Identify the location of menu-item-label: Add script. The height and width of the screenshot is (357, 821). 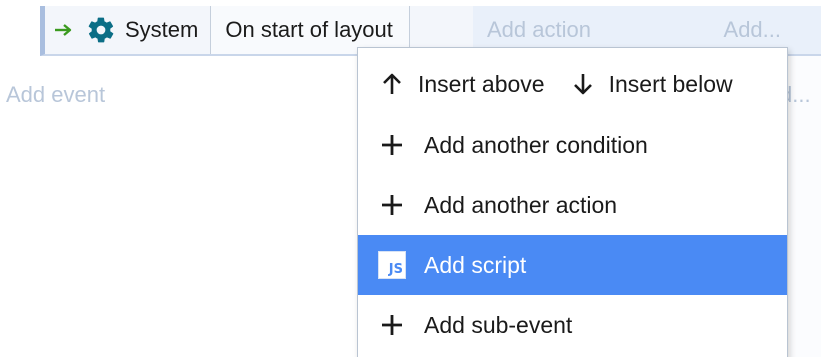
(475, 264).